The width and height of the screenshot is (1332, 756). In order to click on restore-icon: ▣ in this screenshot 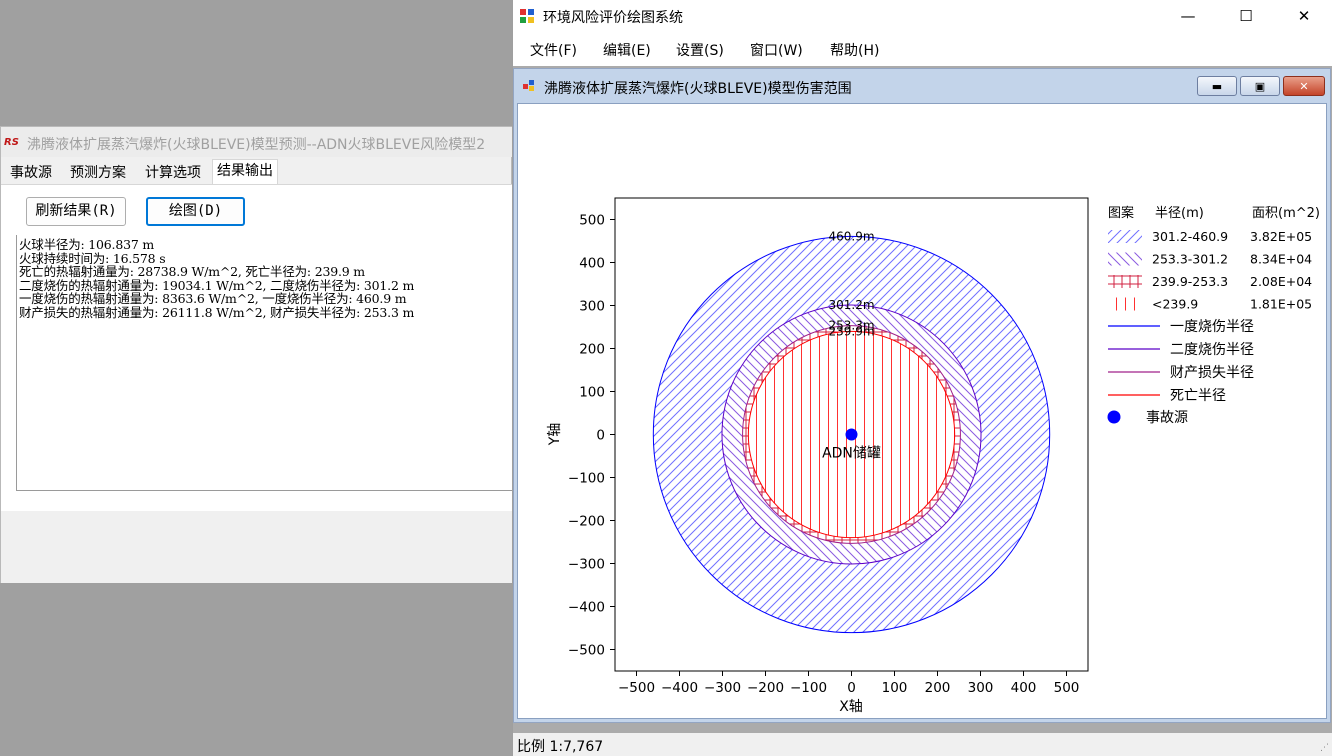, I will do `click(1260, 86)`.